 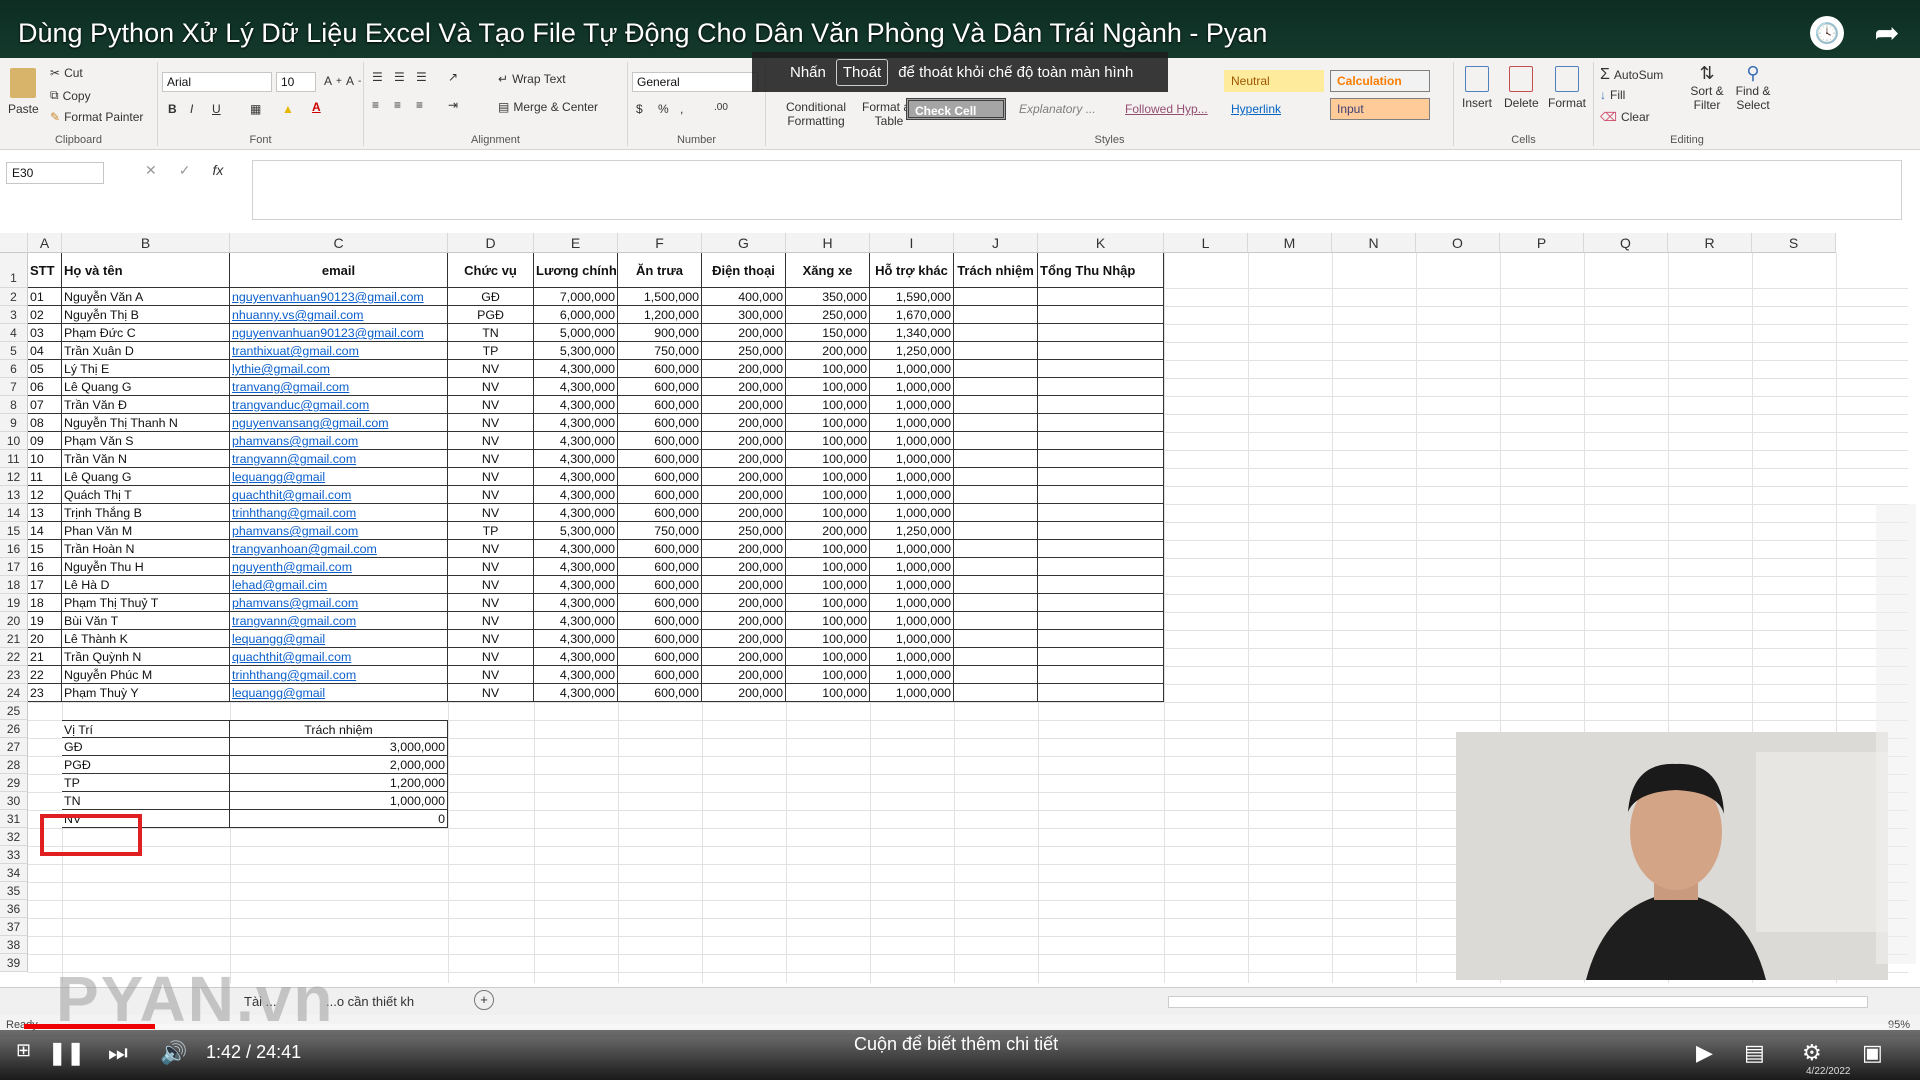 I want to click on data-cell: Quách Thị T, so click(x=146, y=495).